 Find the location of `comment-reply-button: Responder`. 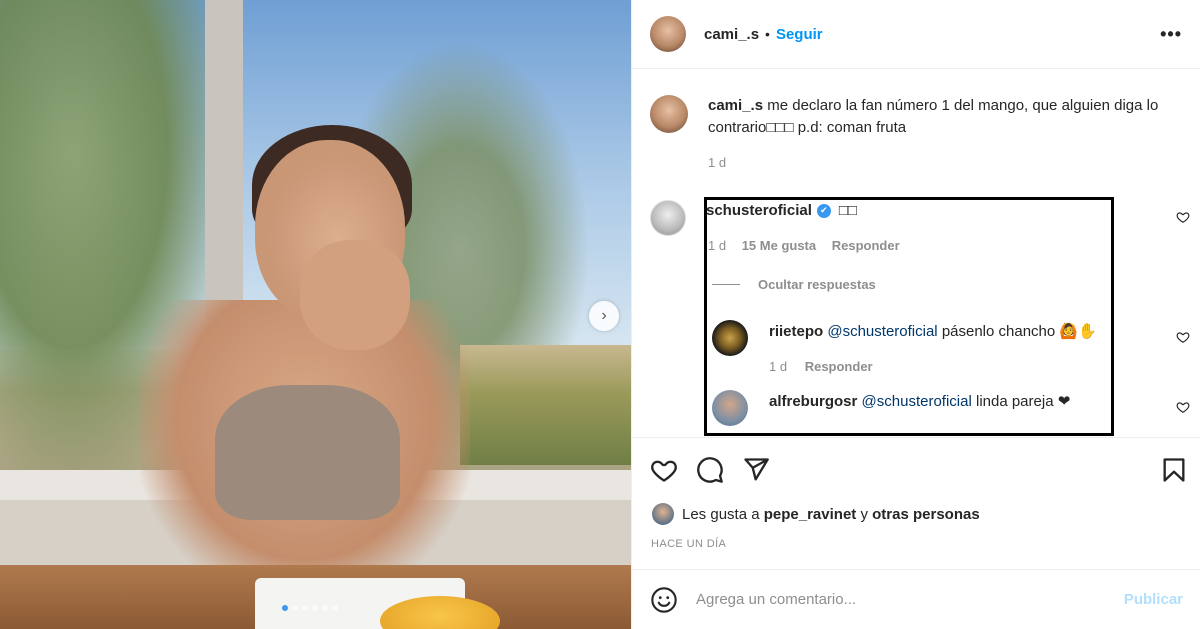

comment-reply-button: Responder is located at coordinates (866, 245).